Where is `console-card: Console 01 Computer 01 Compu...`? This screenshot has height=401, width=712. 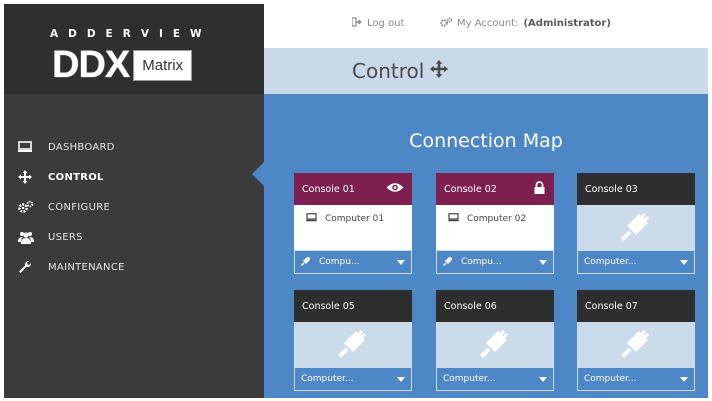
console-card: Console 01 Computer 01 Compu... is located at coordinates (353, 223).